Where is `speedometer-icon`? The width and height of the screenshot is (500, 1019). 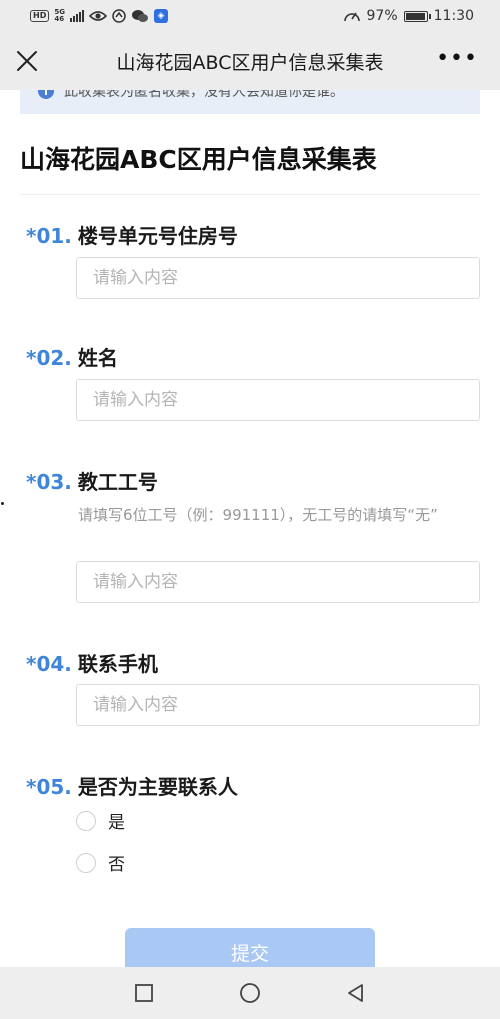
speedometer-icon is located at coordinates (351, 17).